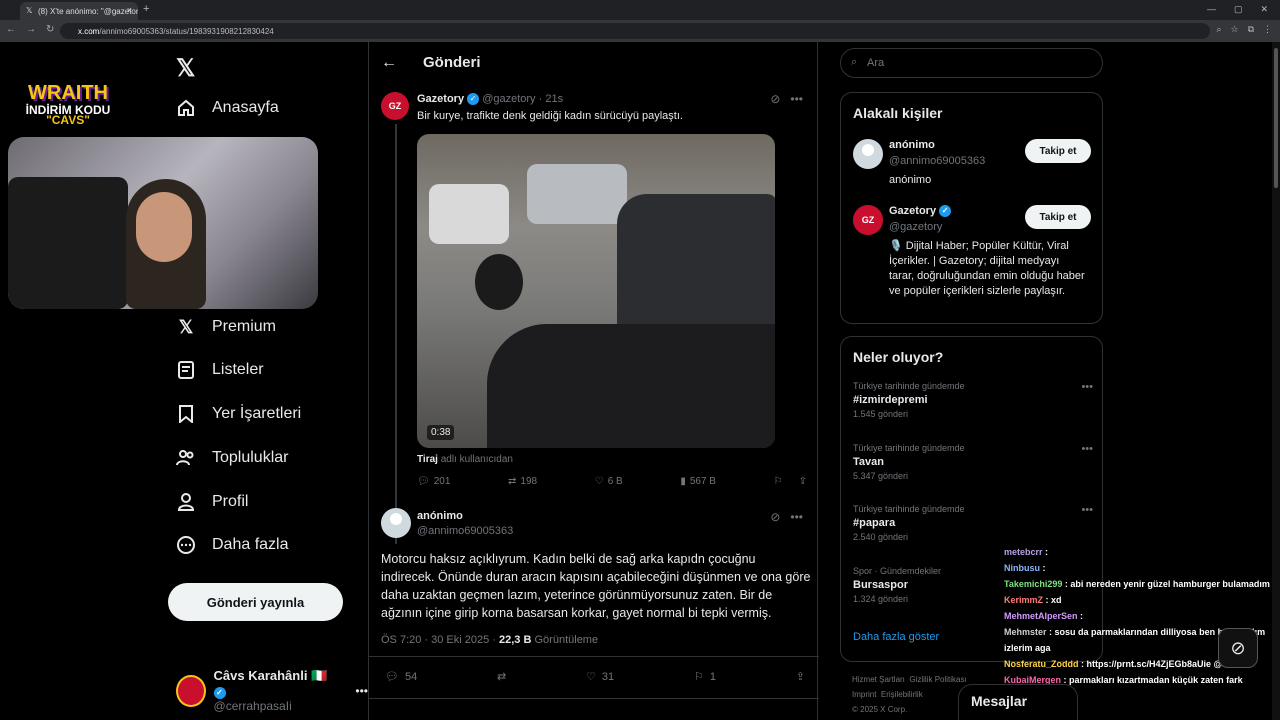 Image resolution: width=1280 pixels, height=720 pixels. I want to click on share-icon: ⇪, so click(803, 481).